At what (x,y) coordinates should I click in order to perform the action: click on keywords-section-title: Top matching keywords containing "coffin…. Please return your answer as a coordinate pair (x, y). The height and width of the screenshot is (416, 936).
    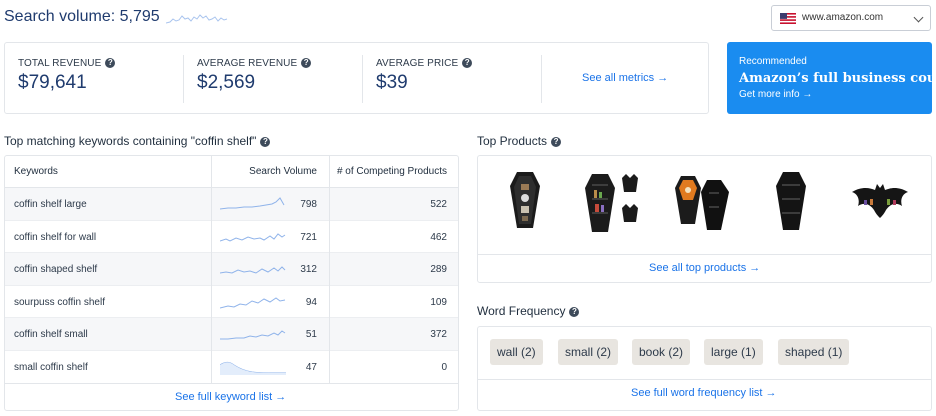
    Looking at the image, I should click on (137, 141).